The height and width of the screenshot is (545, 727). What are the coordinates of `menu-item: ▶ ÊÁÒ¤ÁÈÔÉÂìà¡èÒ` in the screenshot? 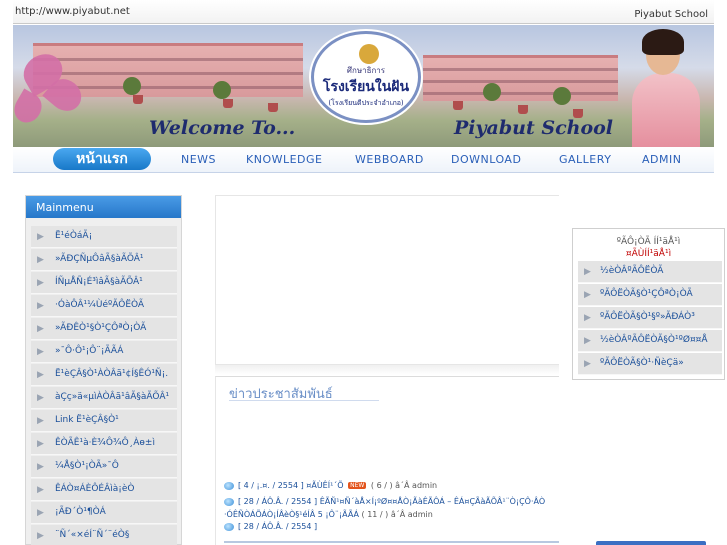 It's located at (104, 490).